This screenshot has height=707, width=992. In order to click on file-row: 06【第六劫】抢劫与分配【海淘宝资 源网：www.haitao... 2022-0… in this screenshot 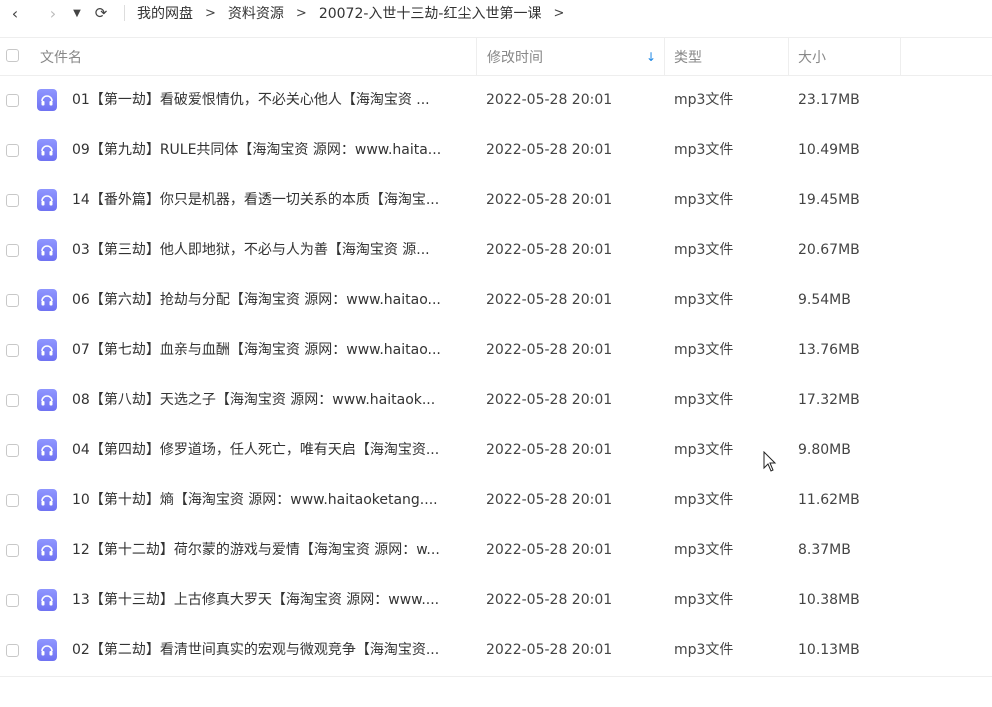, I will do `click(496, 300)`.